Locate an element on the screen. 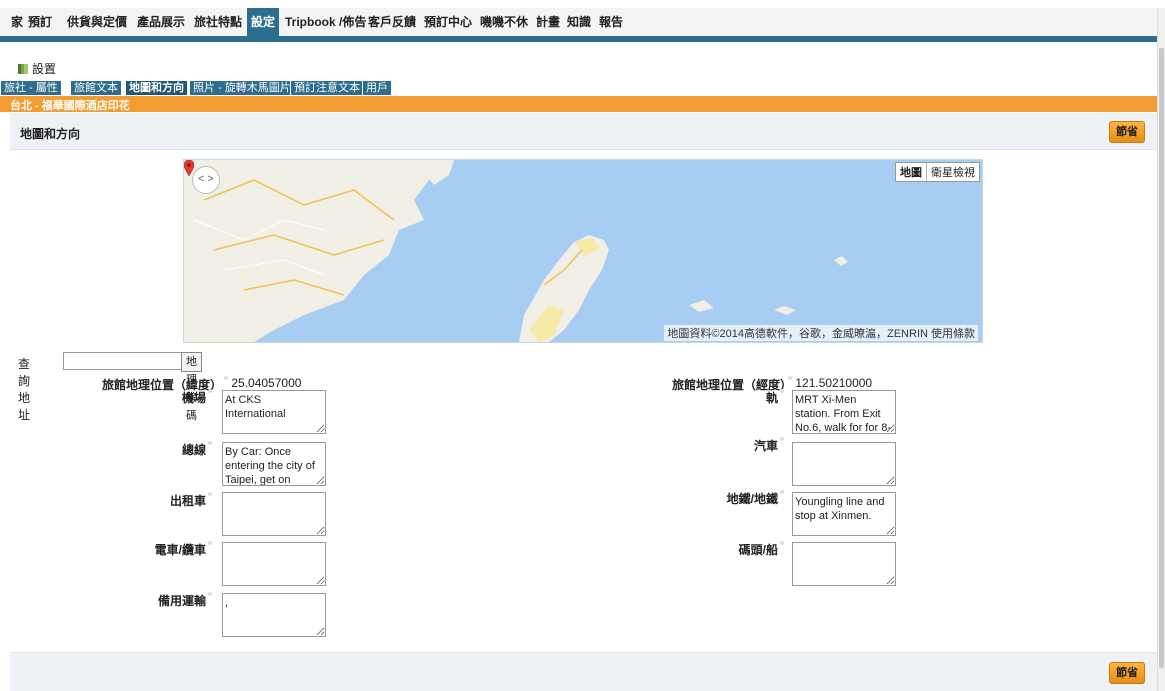  rail-label: 軌 is located at coordinates (742, 397).